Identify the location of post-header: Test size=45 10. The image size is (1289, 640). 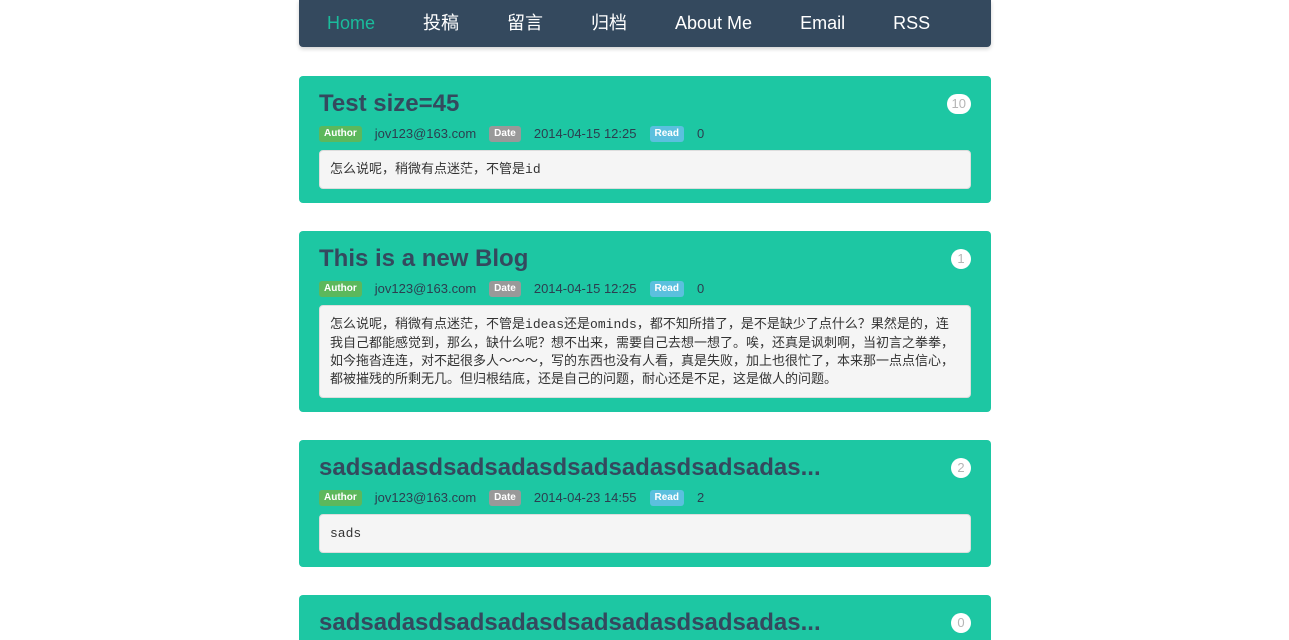
(645, 104).